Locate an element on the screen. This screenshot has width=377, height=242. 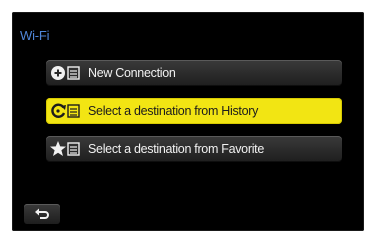
menu-item-favorite: Select a destination from Favorite is located at coordinates (194, 149).